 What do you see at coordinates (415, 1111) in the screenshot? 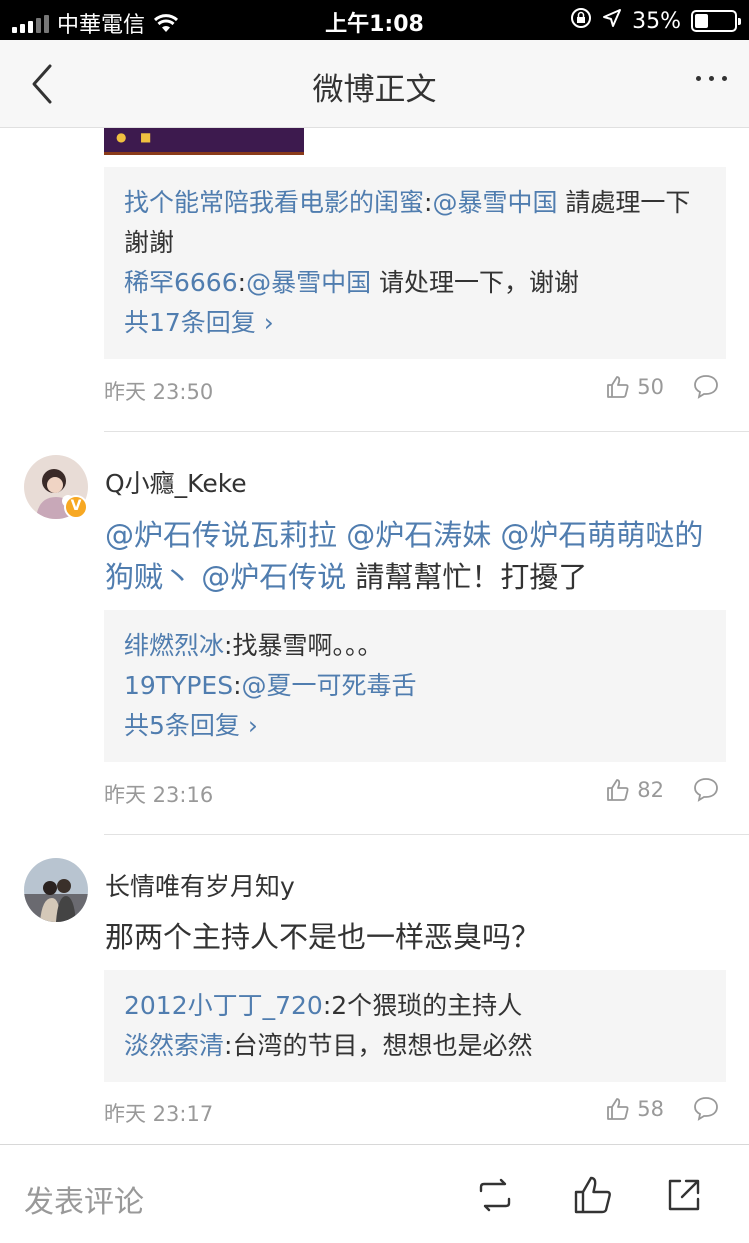
I see `comment-meta: 昨天 23:17 58` at bounding box center [415, 1111].